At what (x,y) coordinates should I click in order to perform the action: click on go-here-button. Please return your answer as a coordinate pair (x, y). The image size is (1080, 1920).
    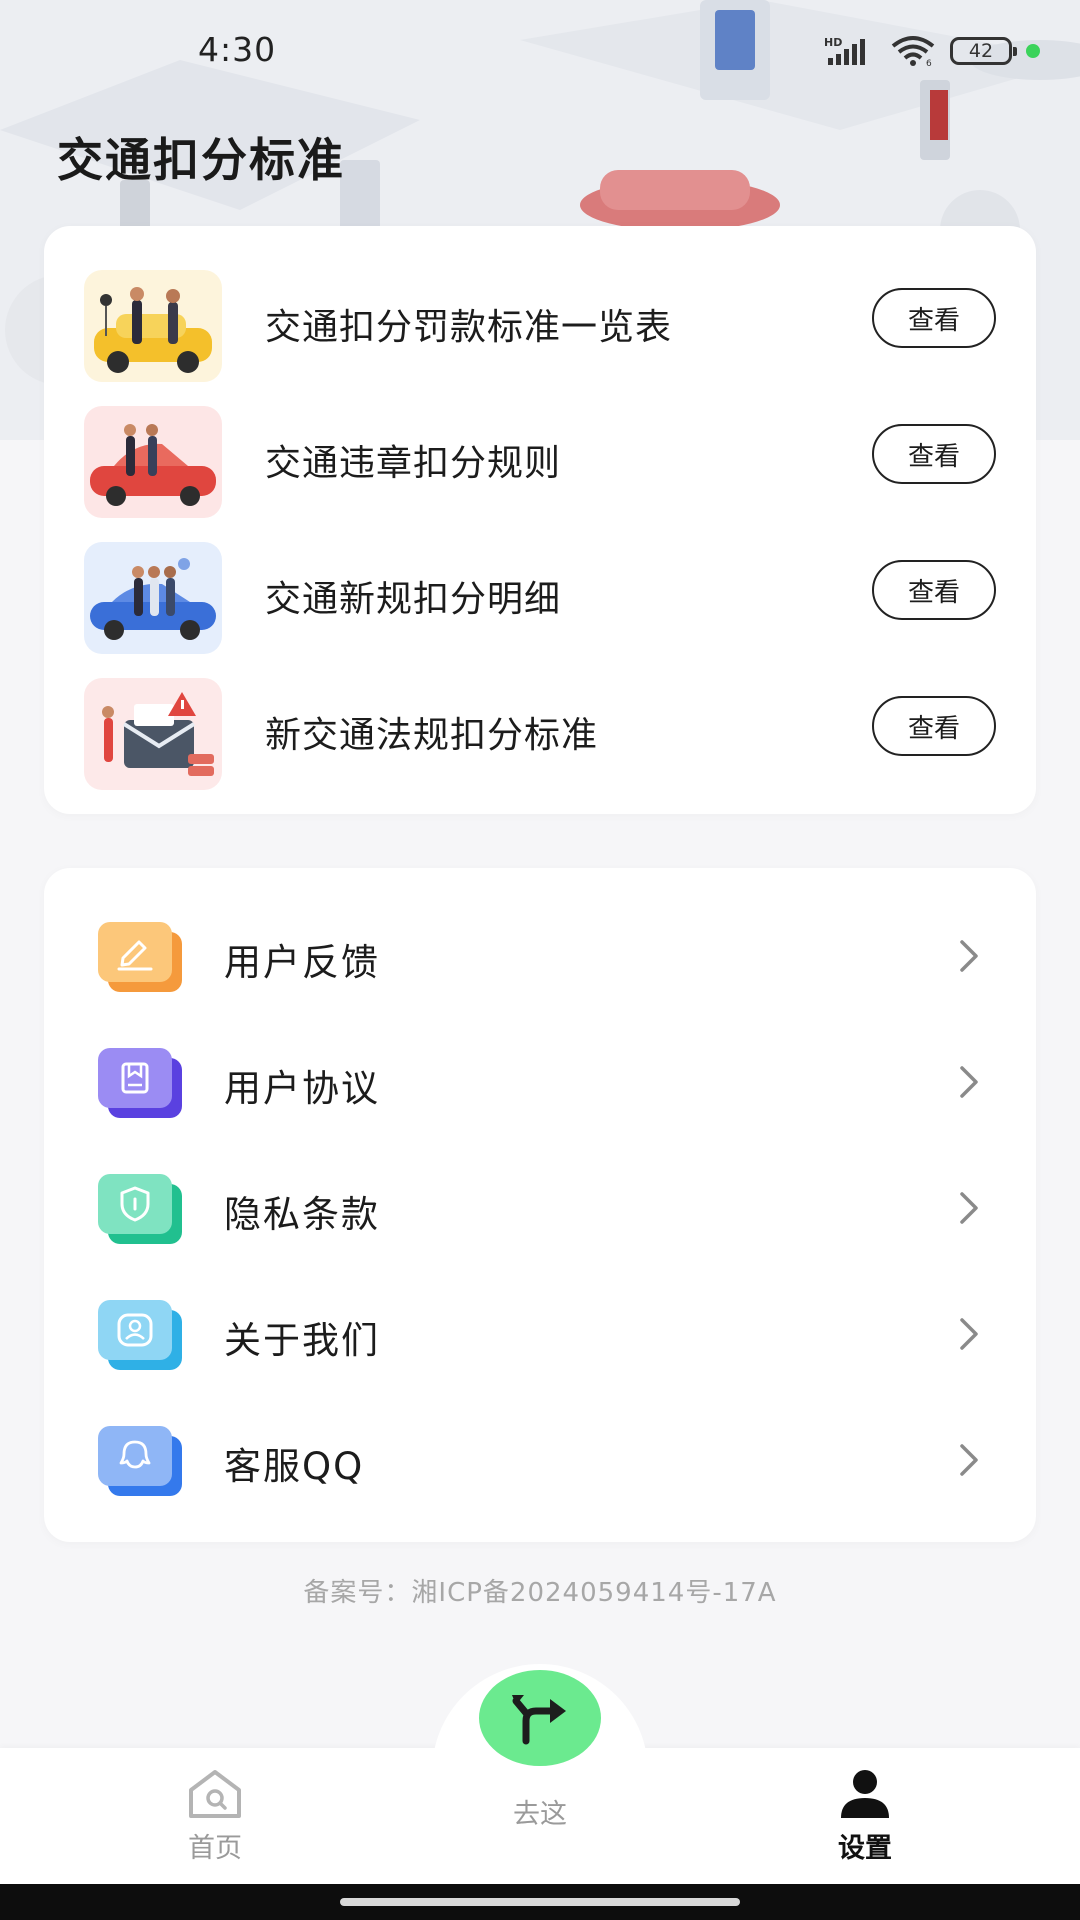
    Looking at the image, I should click on (540, 1718).